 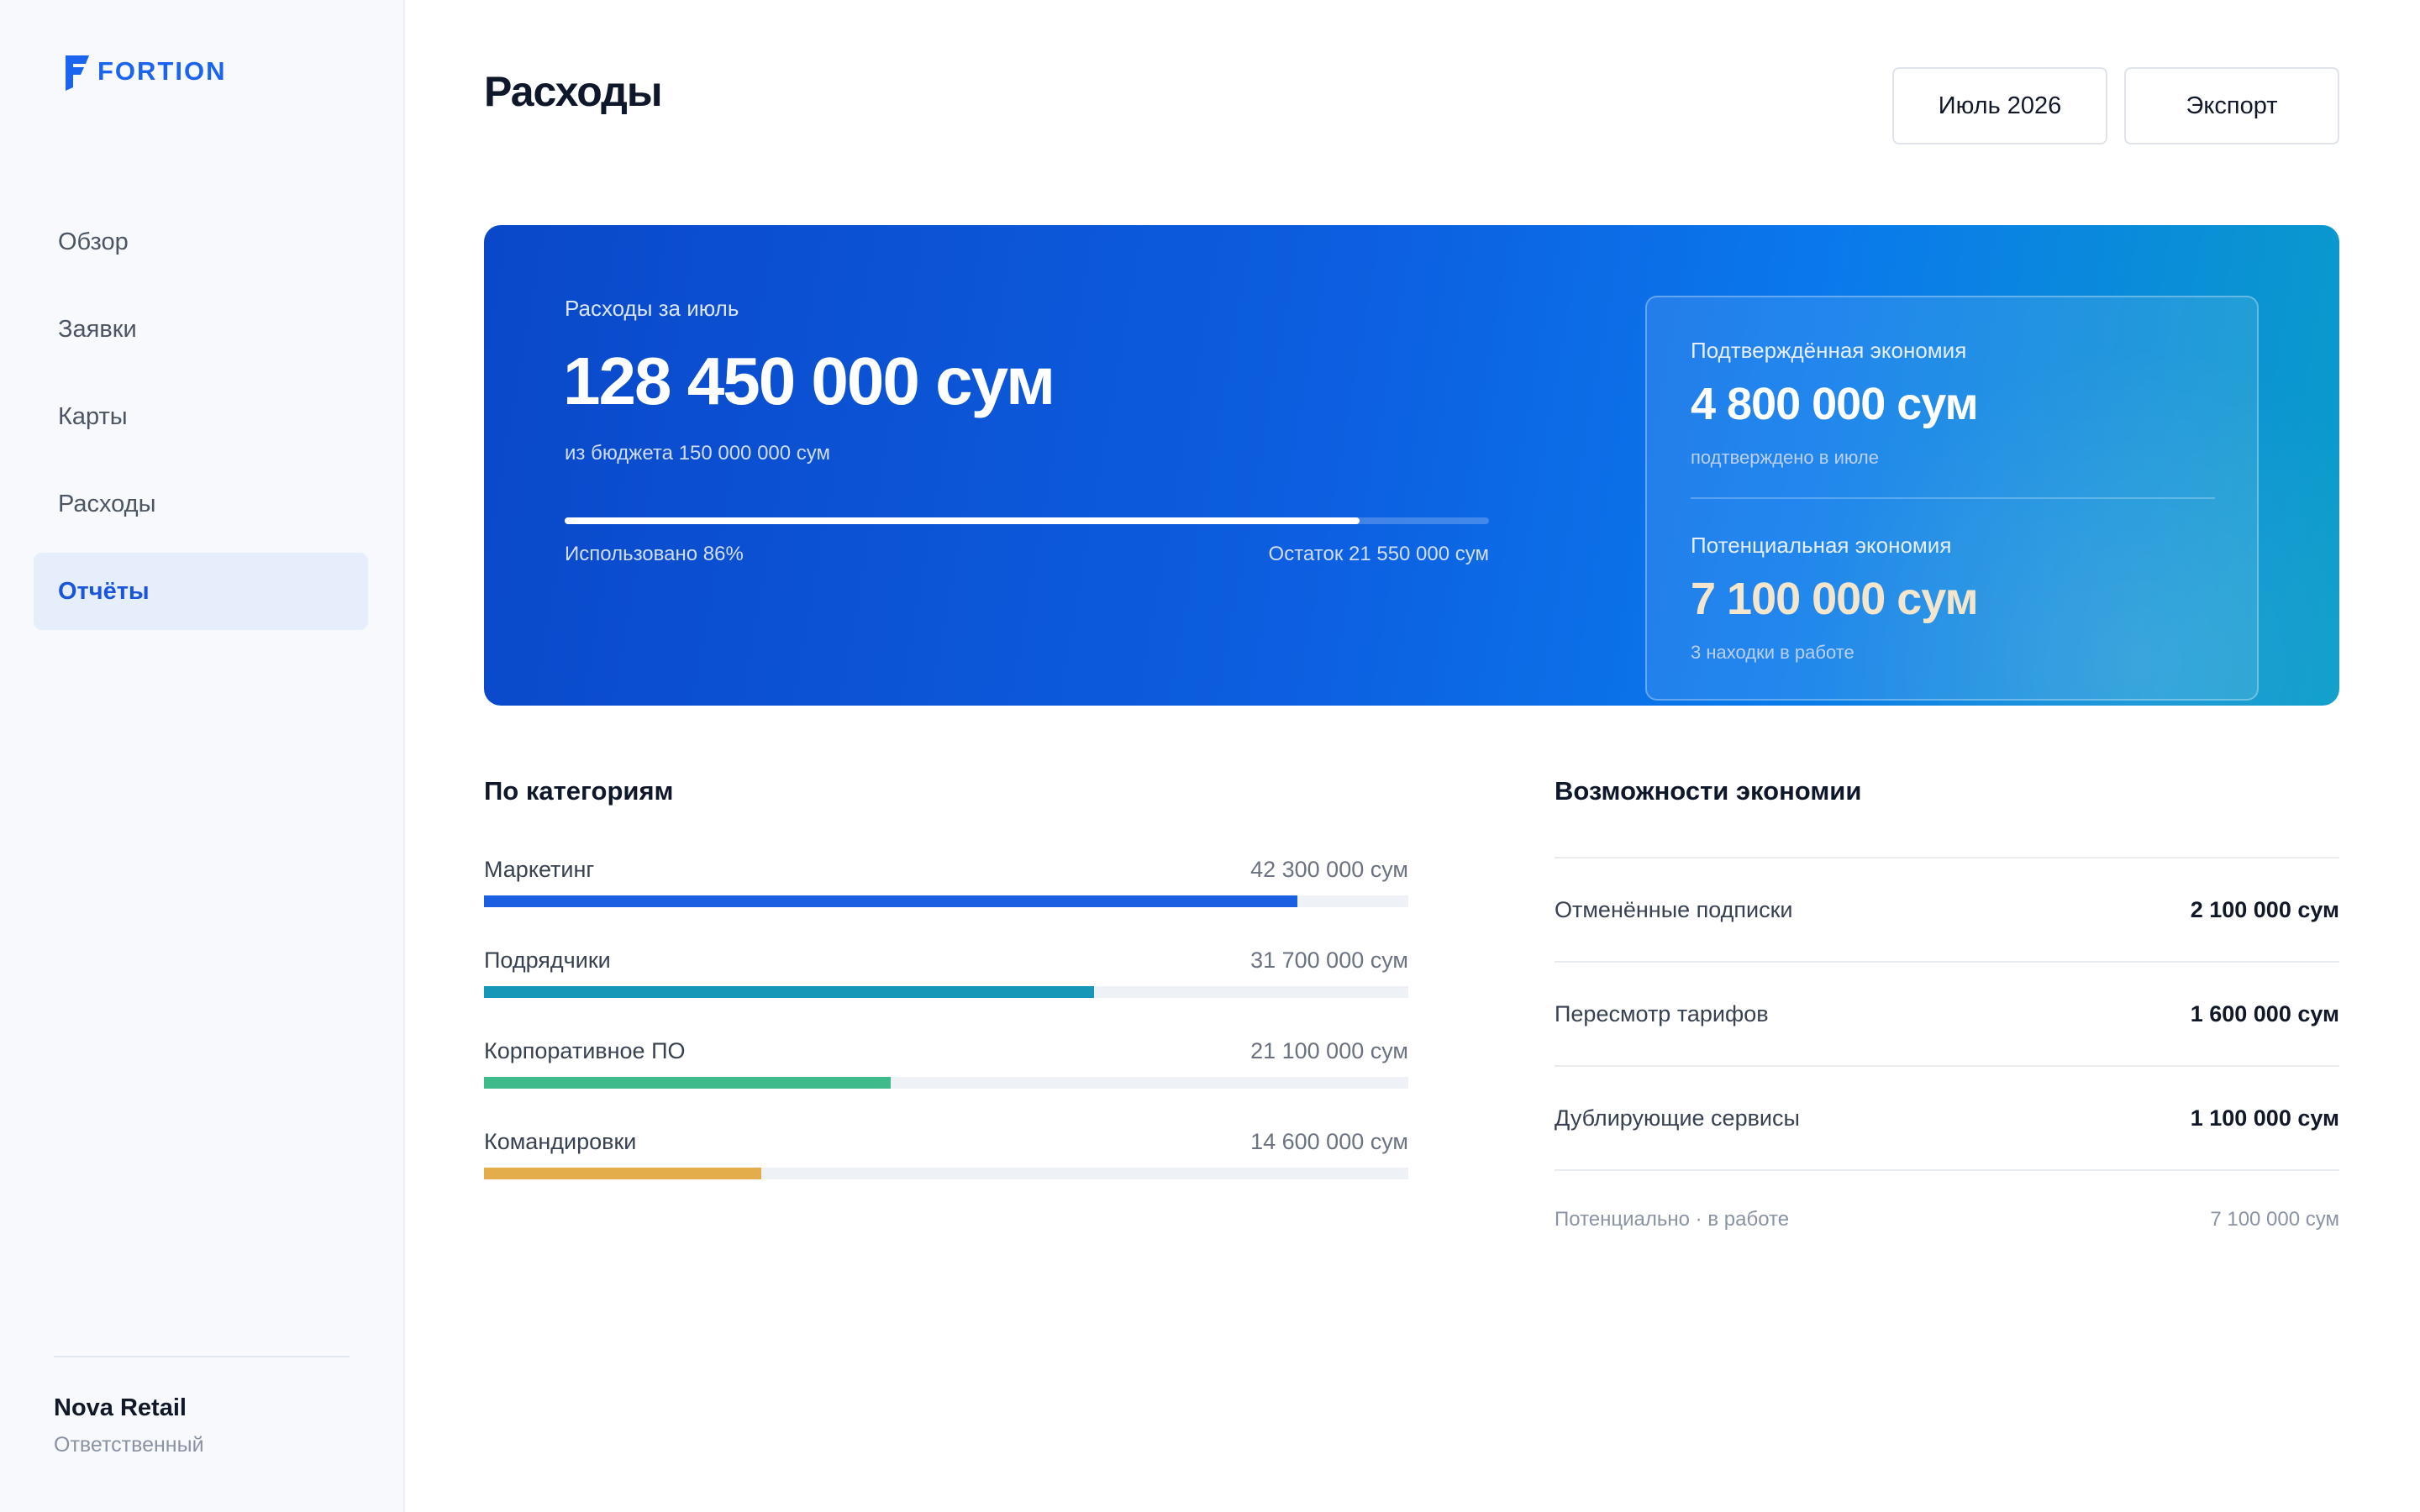 I want to click on savings-name: Дублирующие сервисы, so click(x=1678, y=1118).